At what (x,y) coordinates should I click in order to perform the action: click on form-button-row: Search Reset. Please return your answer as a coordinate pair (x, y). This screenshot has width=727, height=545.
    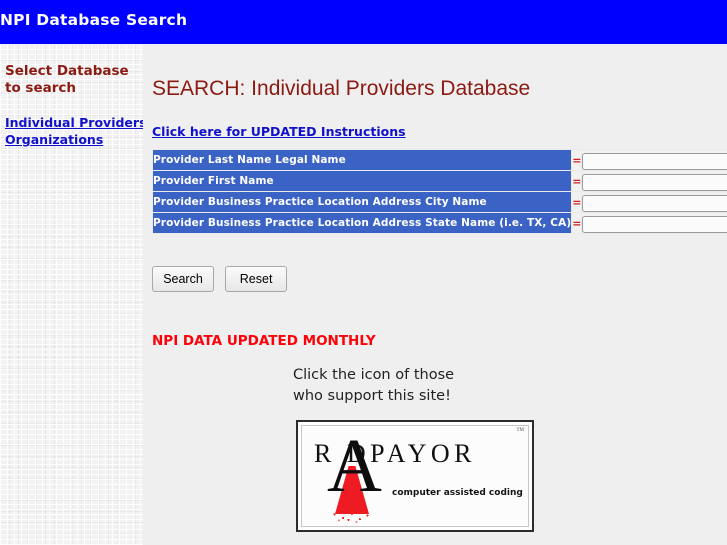
    Looking at the image, I should click on (222, 279).